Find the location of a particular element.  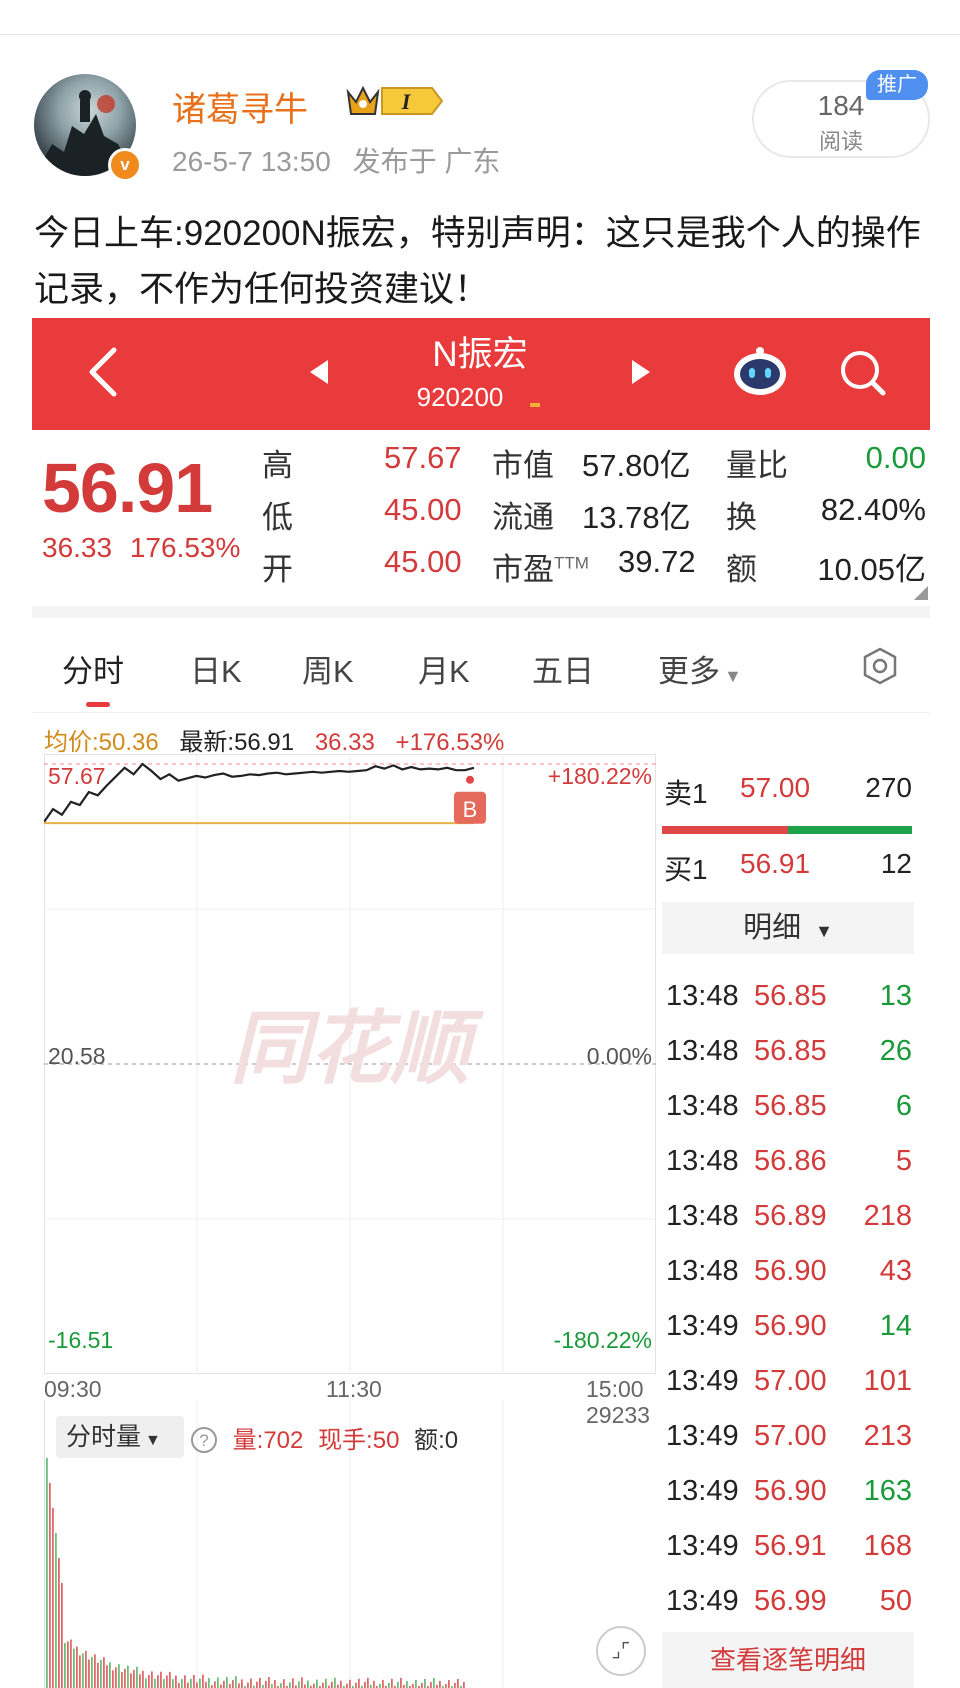

buy-ratio-bar is located at coordinates (850, 830).